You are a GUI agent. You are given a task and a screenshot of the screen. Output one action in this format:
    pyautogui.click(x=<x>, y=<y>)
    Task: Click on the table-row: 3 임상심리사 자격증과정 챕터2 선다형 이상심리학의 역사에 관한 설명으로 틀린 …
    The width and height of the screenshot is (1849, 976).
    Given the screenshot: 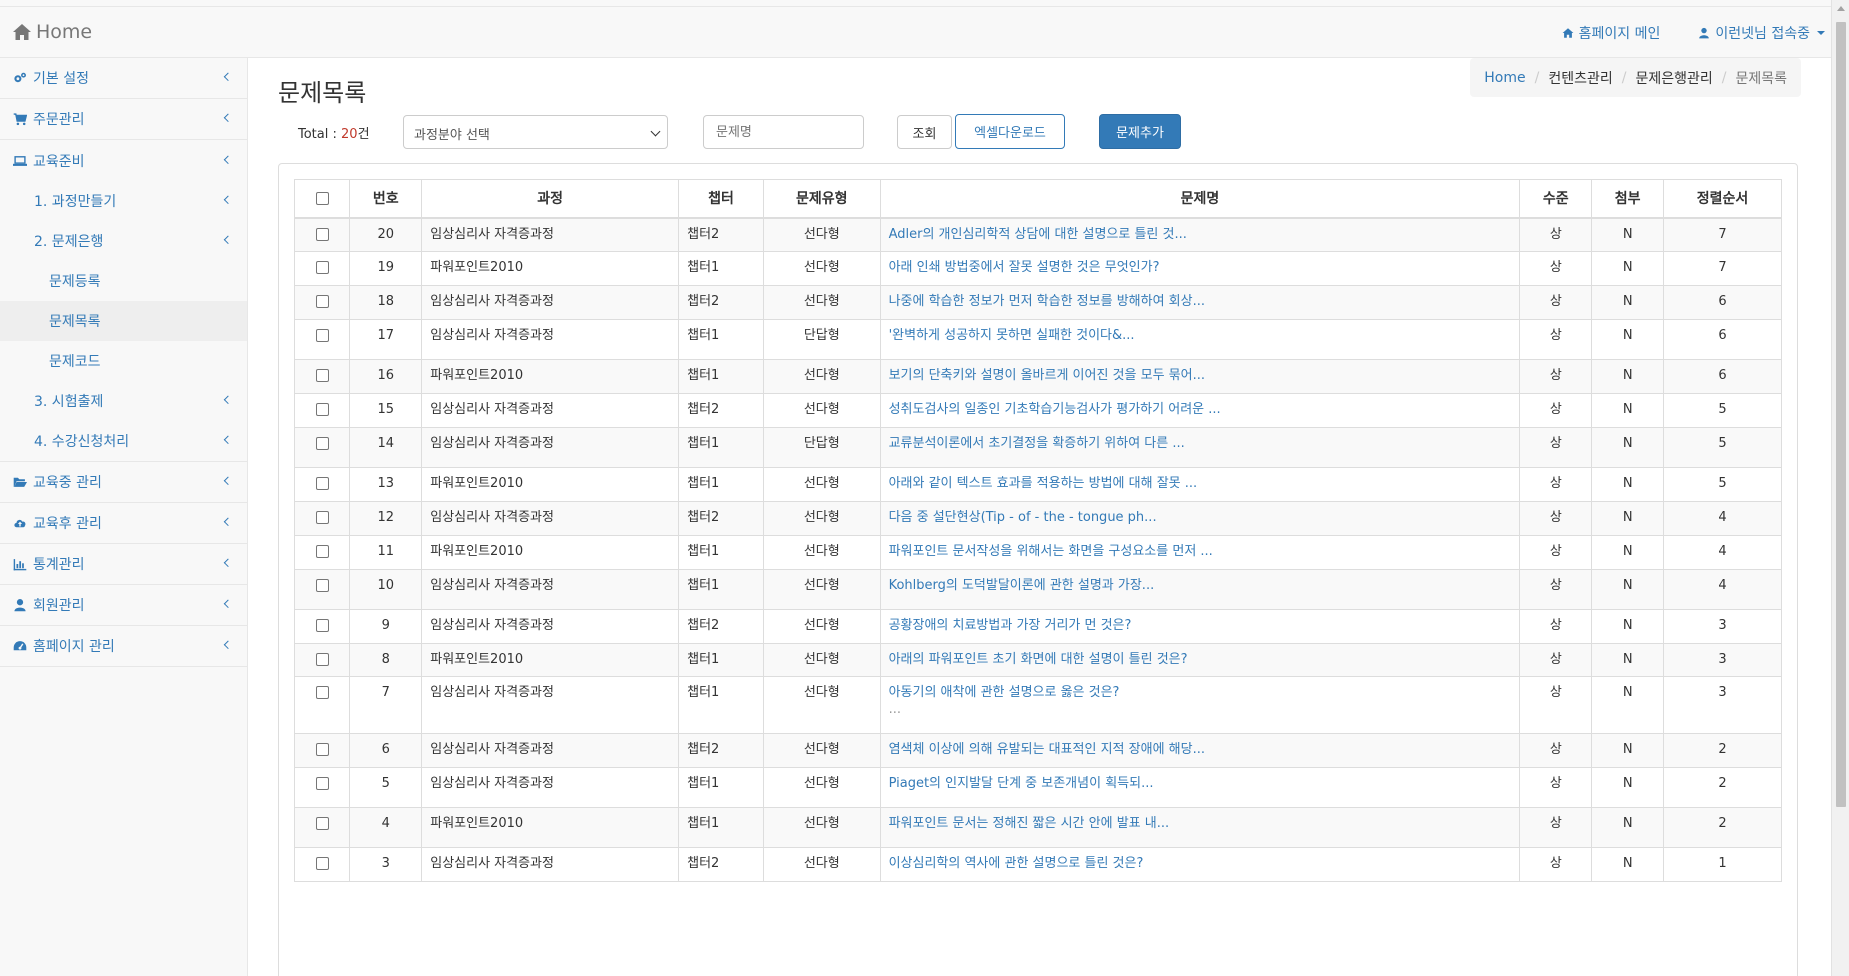 What is the action you would take?
    pyautogui.click(x=1037, y=865)
    